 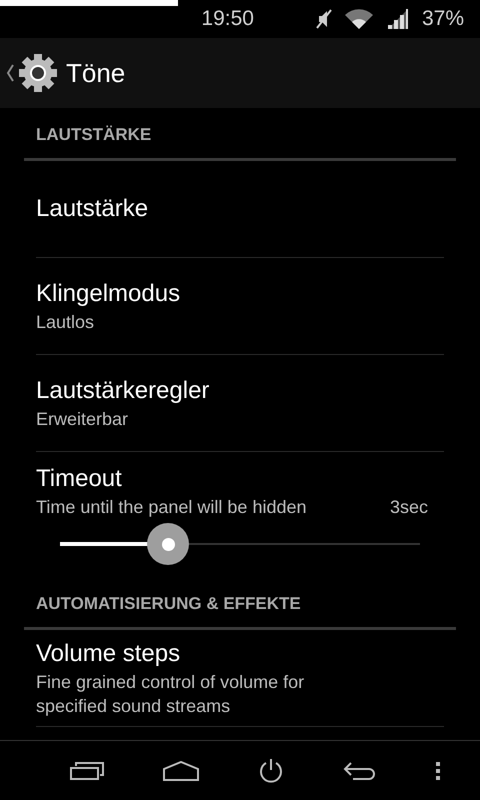 I want to click on setting-row: Volume steps Fine grained control of volume for specified sound streams, so click(x=240, y=678).